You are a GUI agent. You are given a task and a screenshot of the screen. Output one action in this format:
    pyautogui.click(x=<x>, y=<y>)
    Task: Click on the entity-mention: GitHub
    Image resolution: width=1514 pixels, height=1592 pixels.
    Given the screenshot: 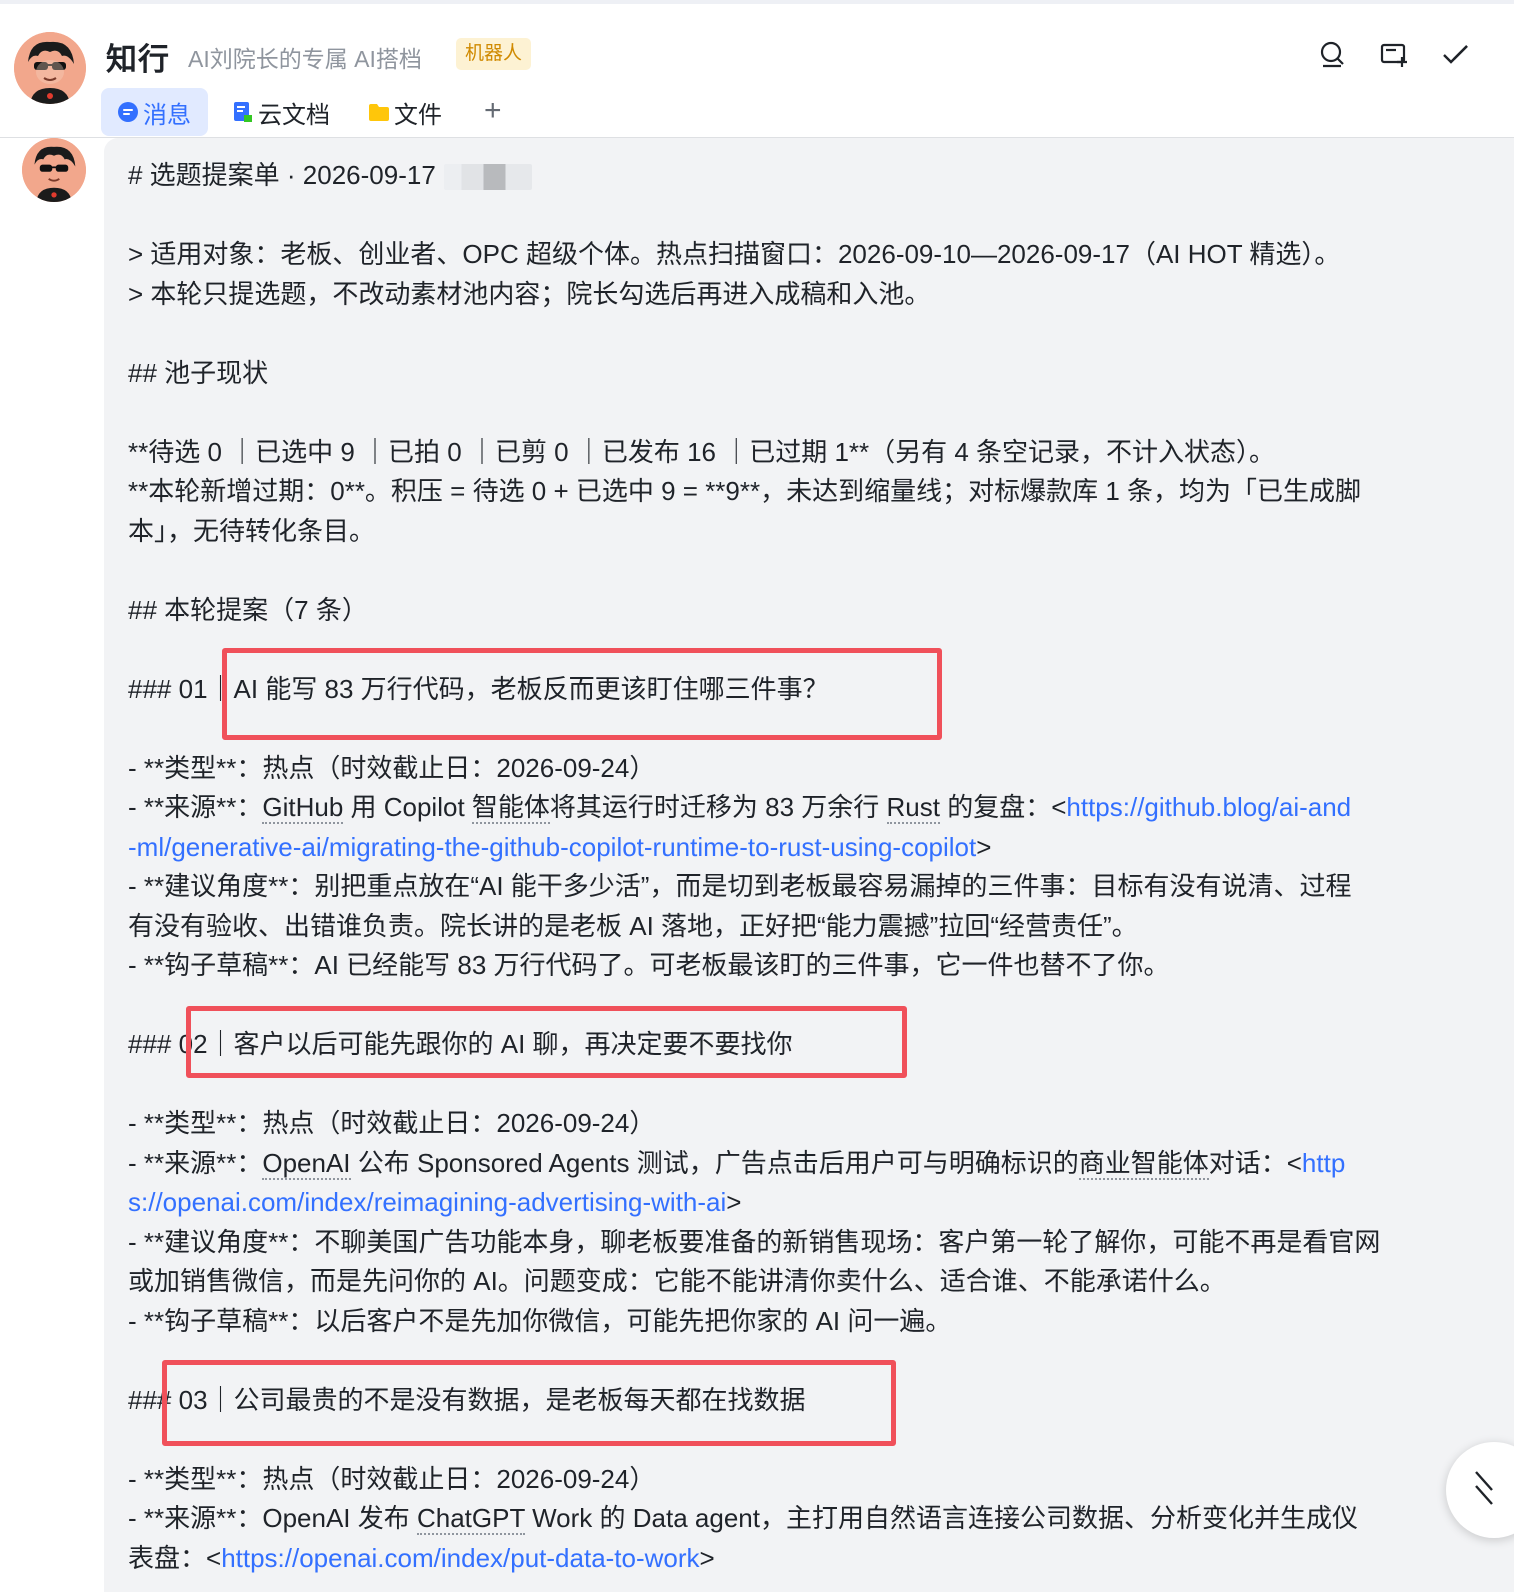 What is the action you would take?
    pyautogui.click(x=303, y=808)
    